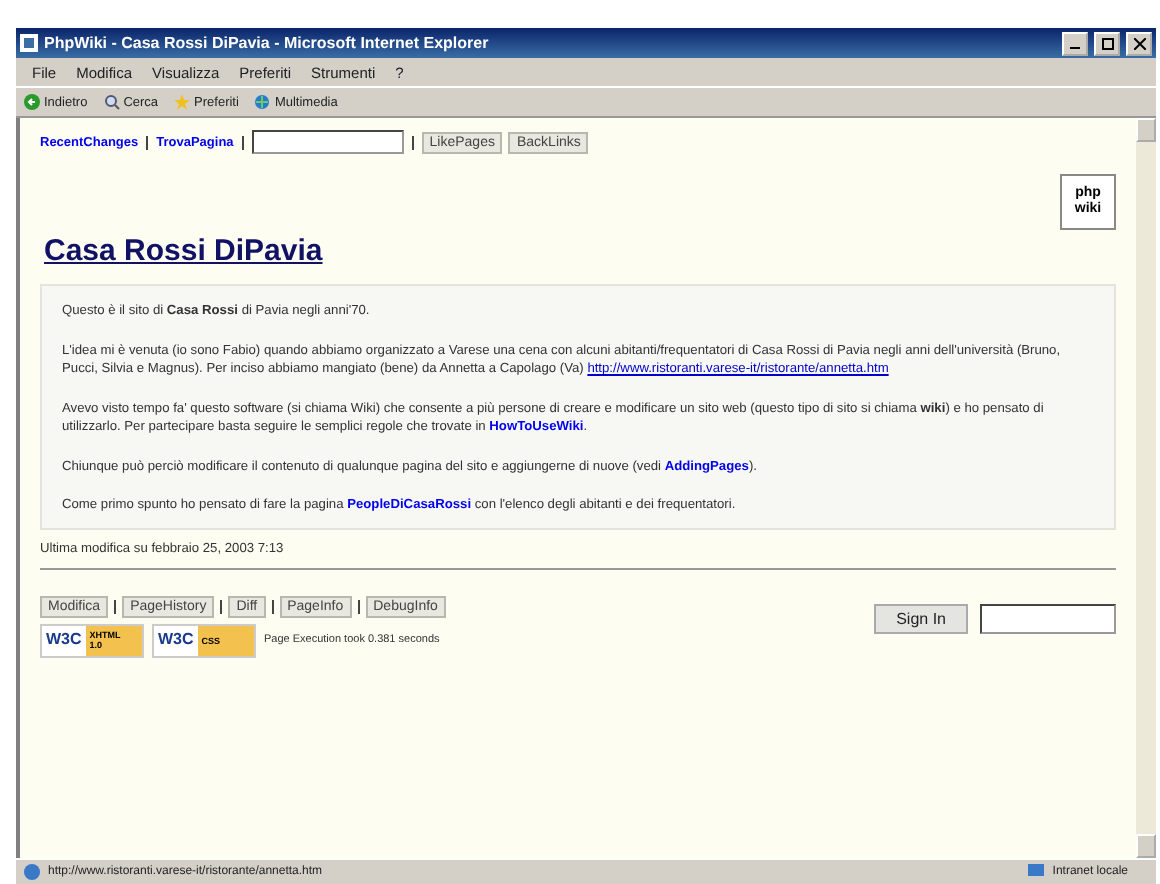 This screenshot has height=884, width=1160. Describe the element at coordinates (1036, 872) in the screenshot. I see `network-icon` at that location.